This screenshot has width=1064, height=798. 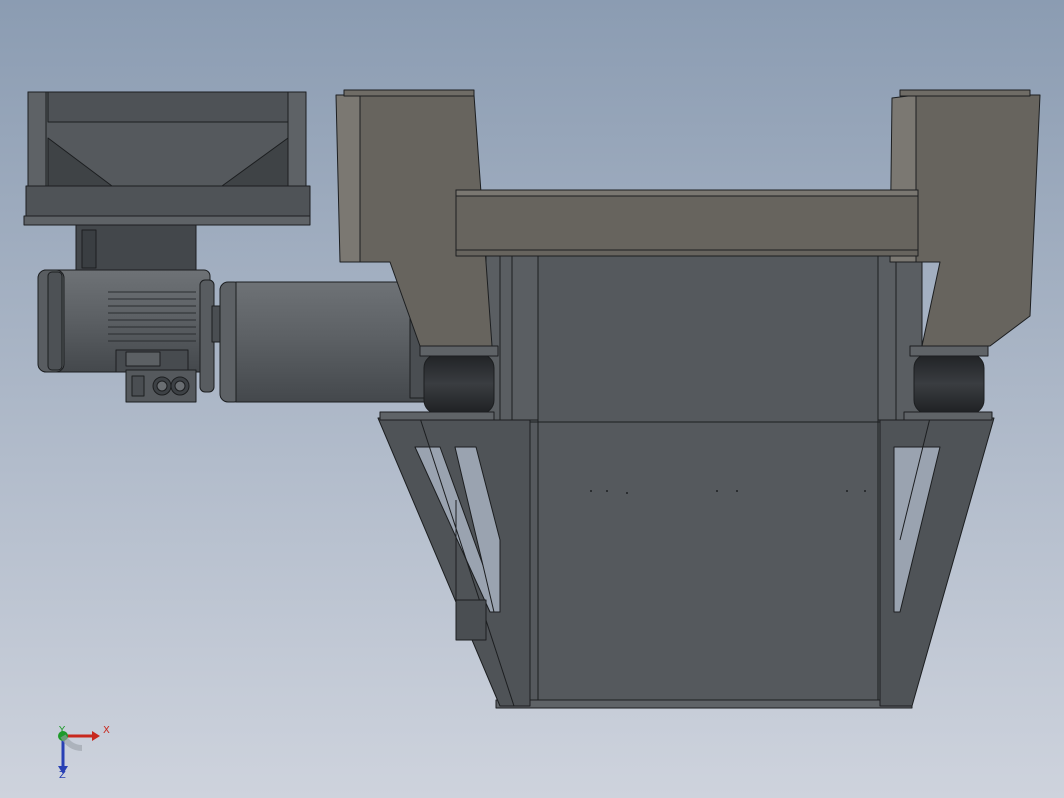 I want to click on x-axis-label: X, so click(x=106, y=730).